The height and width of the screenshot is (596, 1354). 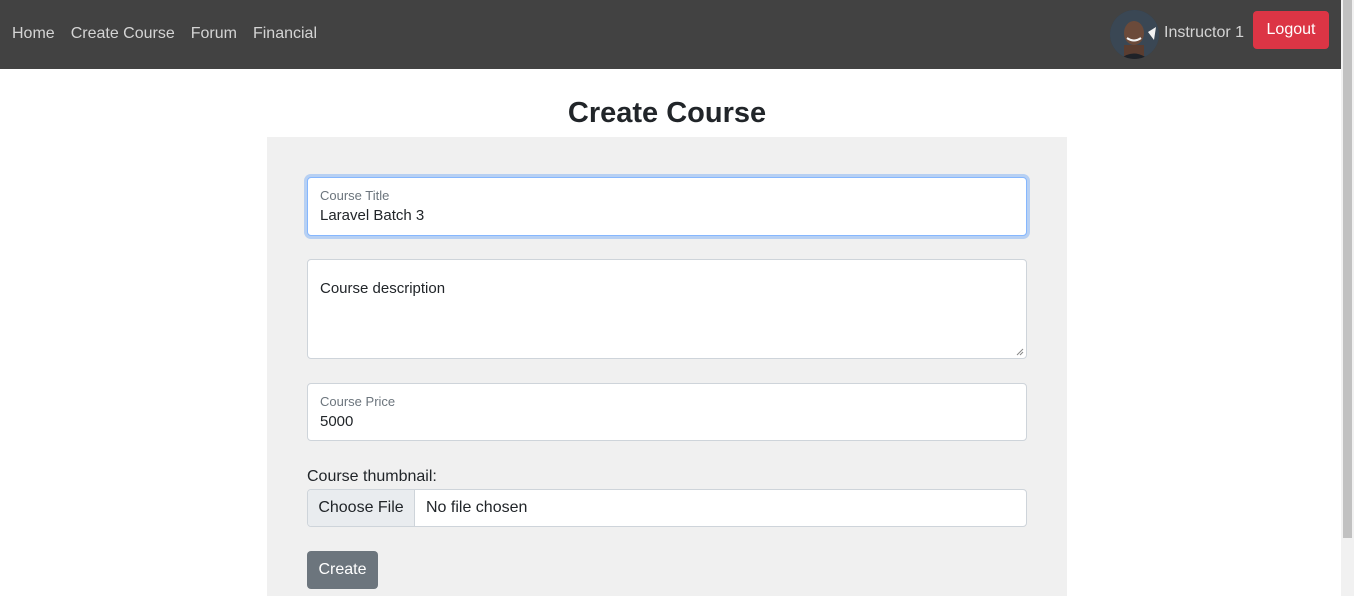 What do you see at coordinates (1020, 352) in the screenshot?
I see `resize-handle-icon` at bounding box center [1020, 352].